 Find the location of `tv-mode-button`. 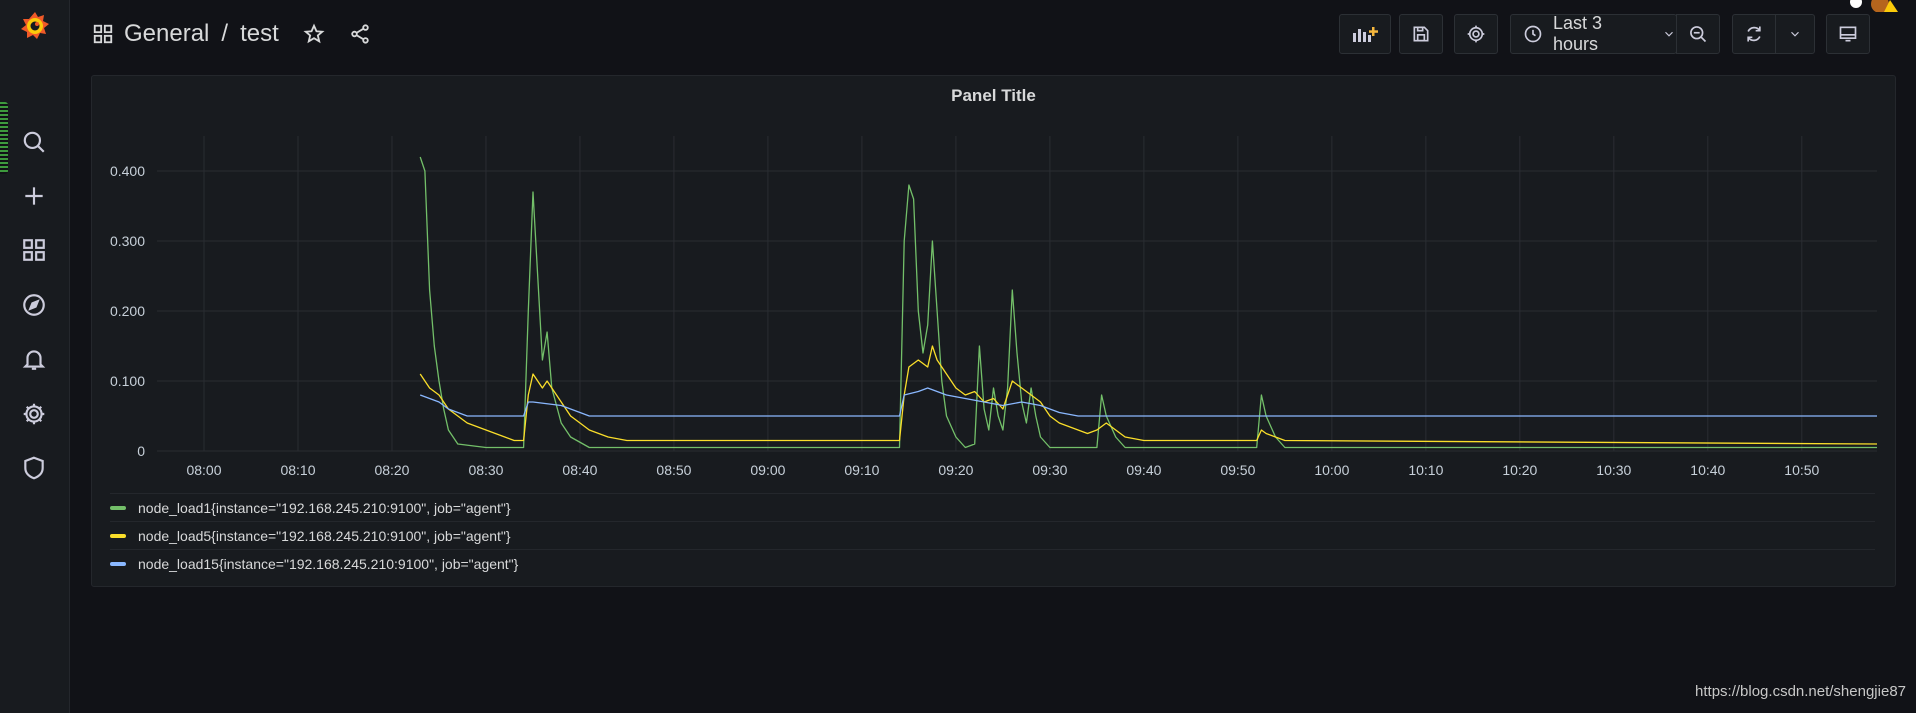

tv-mode-button is located at coordinates (1848, 34).